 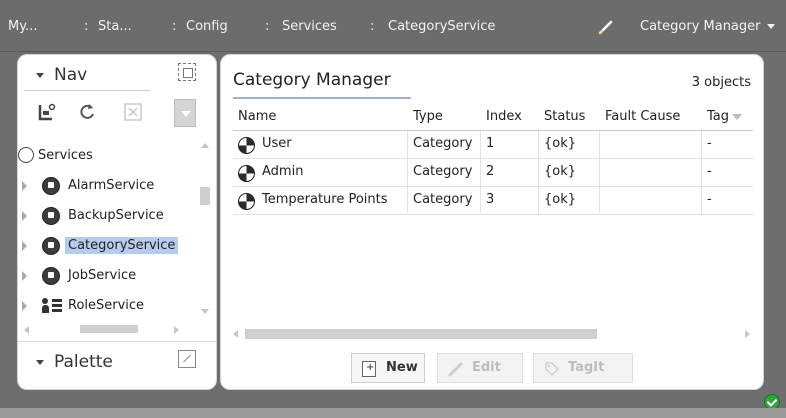 What do you see at coordinates (207, 26) in the screenshot?
I see `breadcrumb-config: Config` at bounding box center [207, 26].